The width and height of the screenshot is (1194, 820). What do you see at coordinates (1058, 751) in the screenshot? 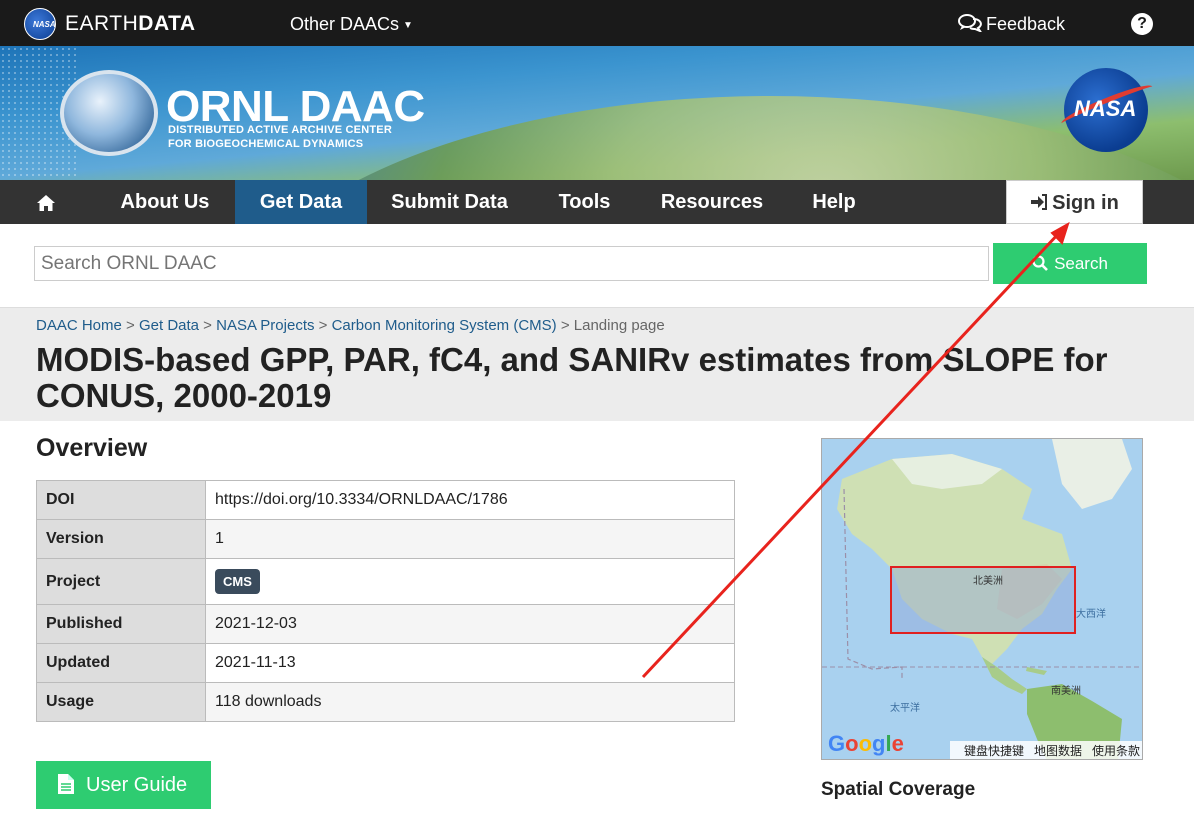
I see `map-data-link: 地图数据` at bounding box center [1058, 751].